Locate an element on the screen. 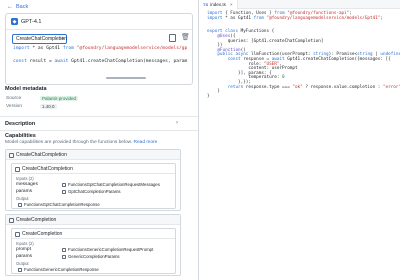  model-icon: ◆ is located at coordinates (14, 21).